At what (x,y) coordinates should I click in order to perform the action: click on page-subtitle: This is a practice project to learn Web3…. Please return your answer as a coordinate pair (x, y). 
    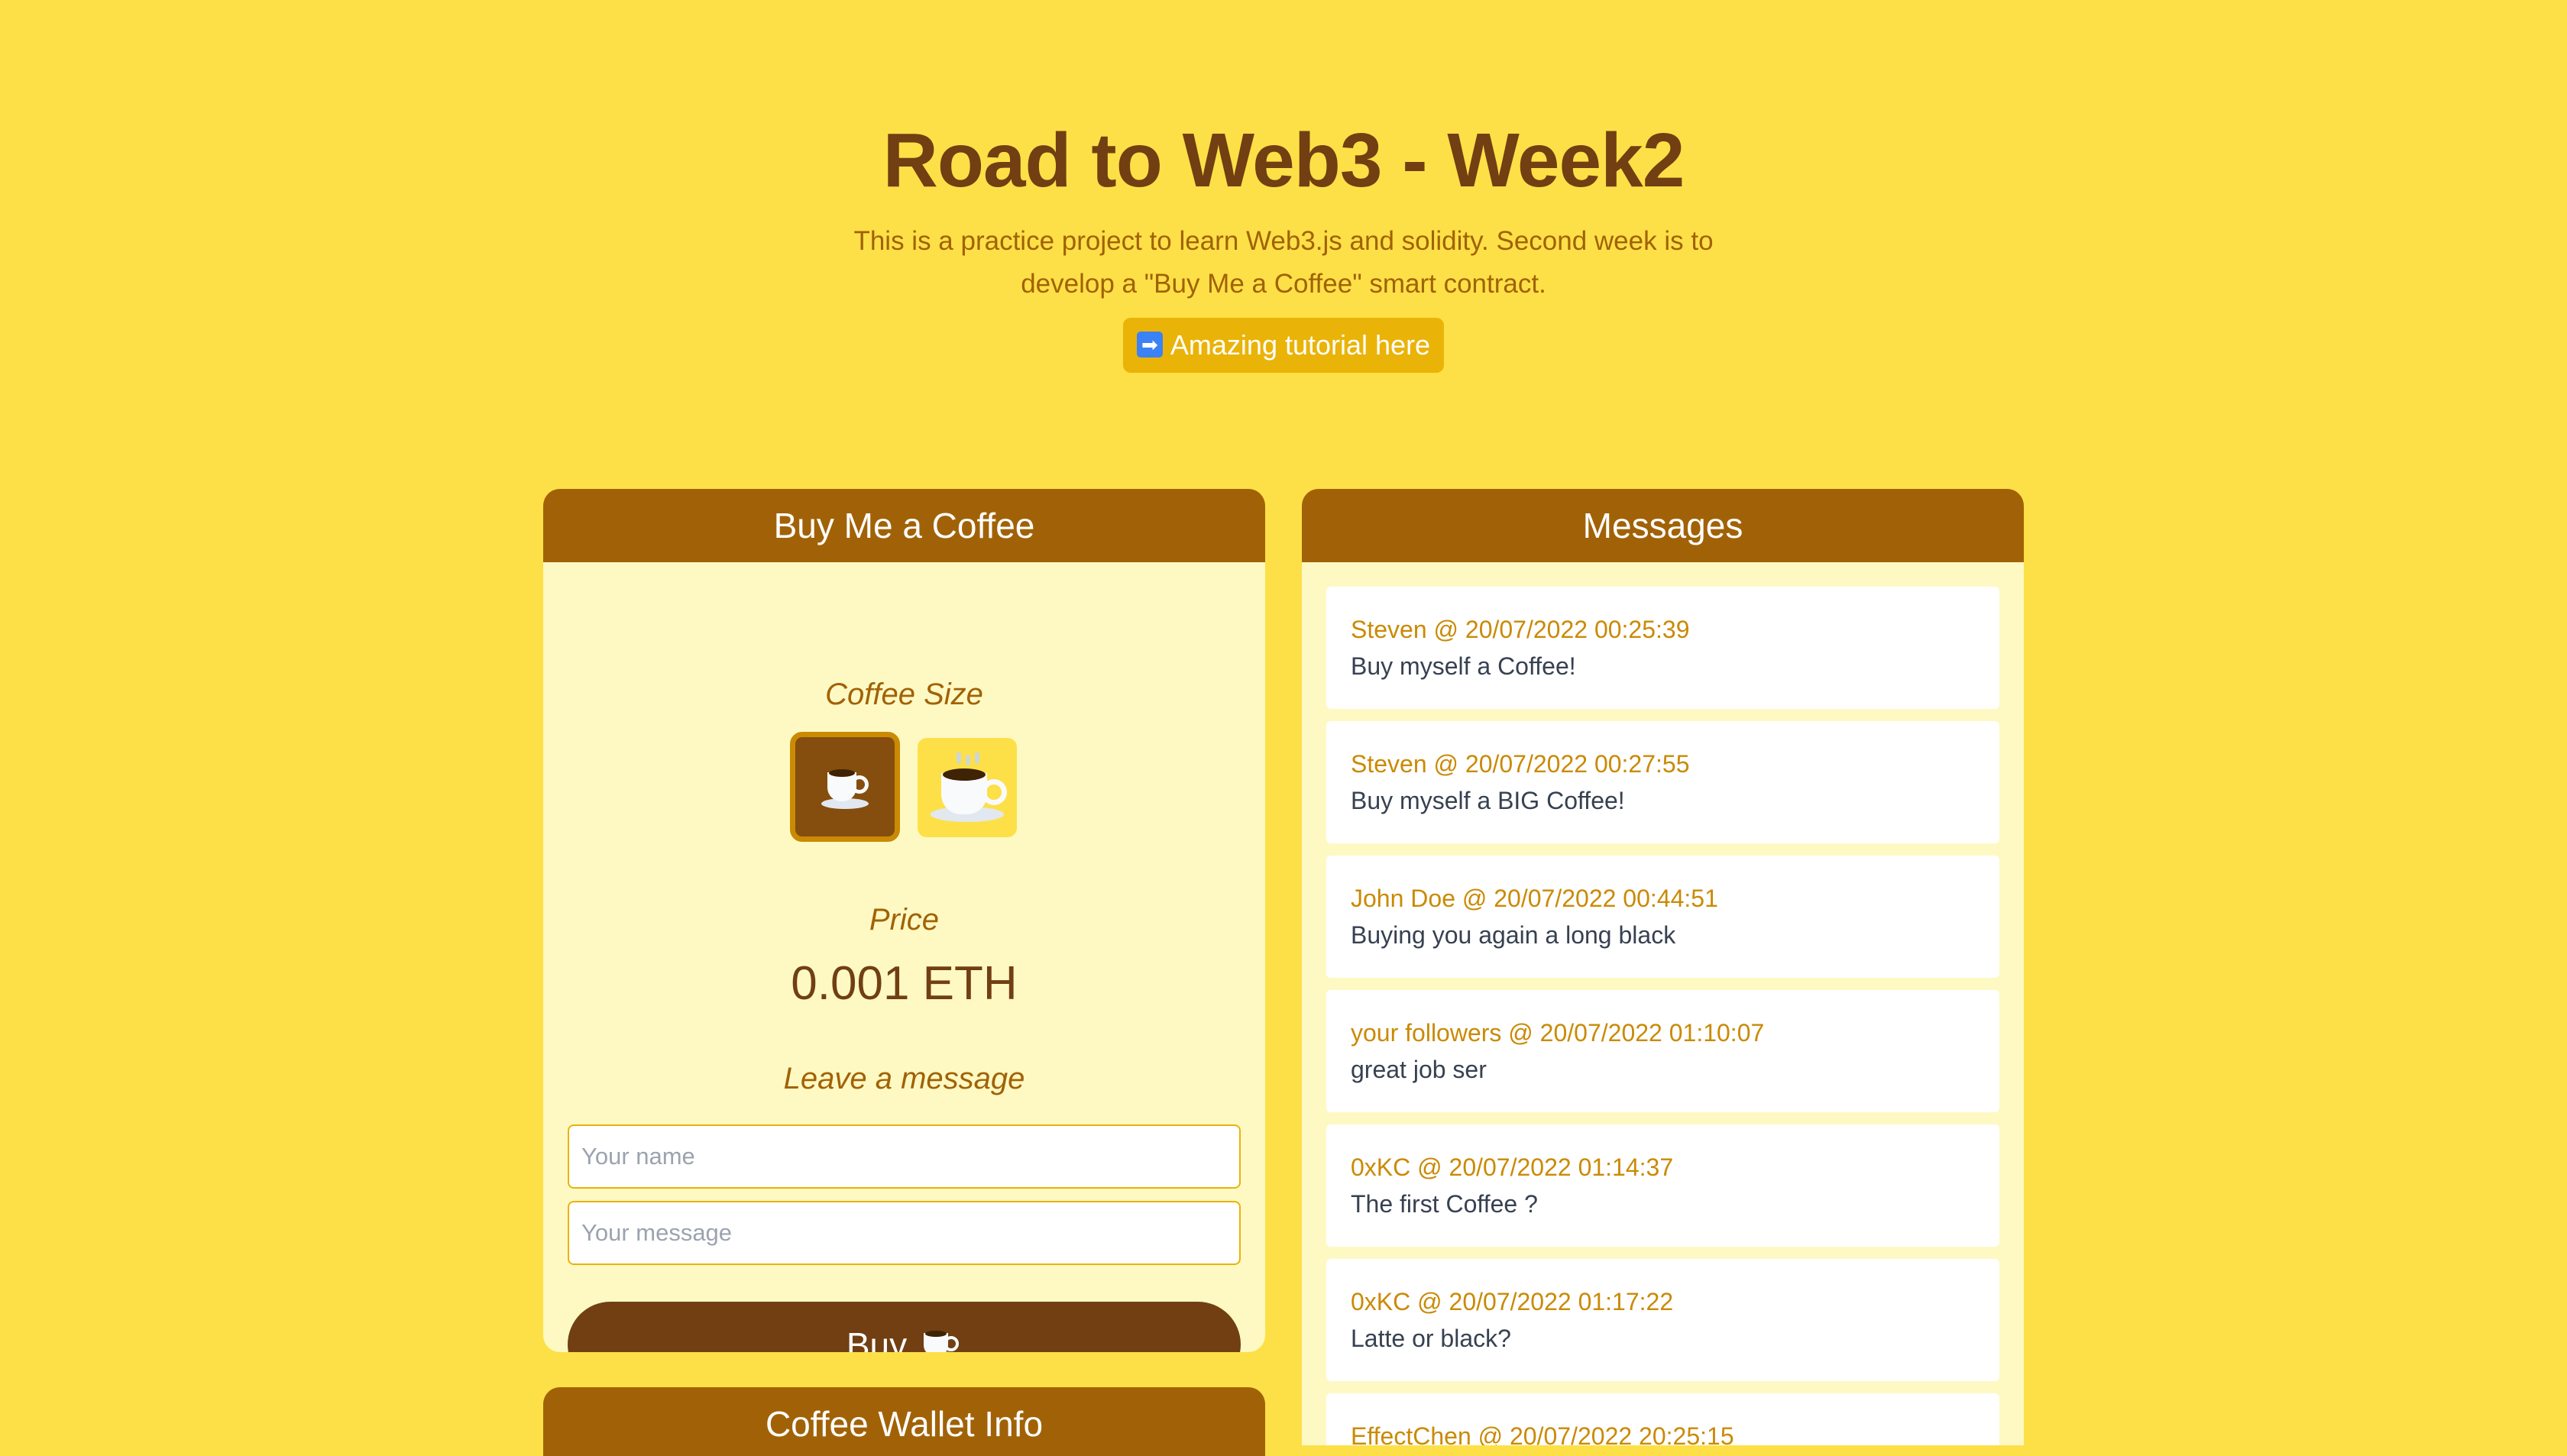
    Looking at the image, I should click on (1283, 262).